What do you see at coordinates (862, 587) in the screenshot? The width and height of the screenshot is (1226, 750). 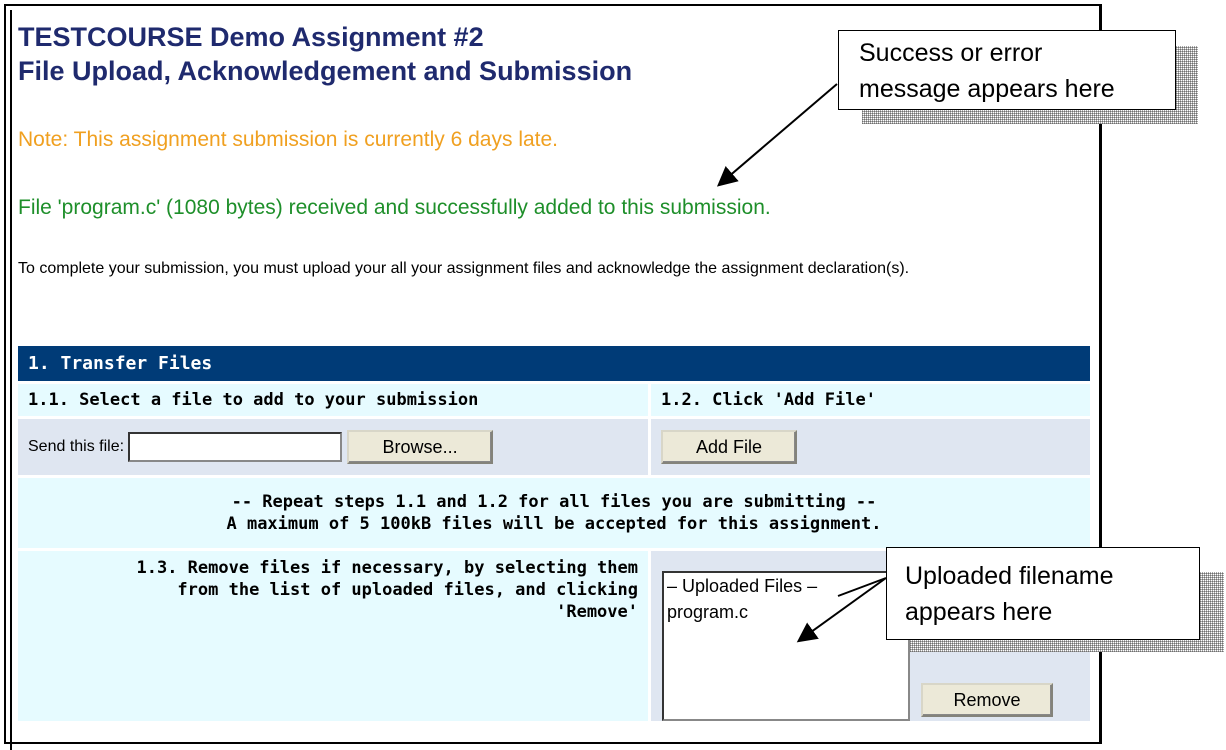 I see `filename-arrow-upper` at bounding box center [862, 587].